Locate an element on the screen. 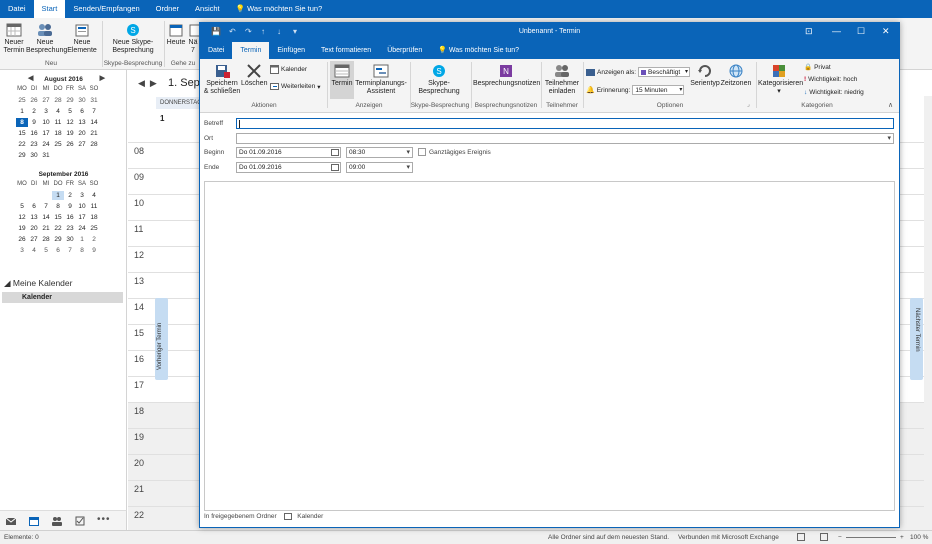  tab-appointment: Termin is located at coordinates (251, 50).